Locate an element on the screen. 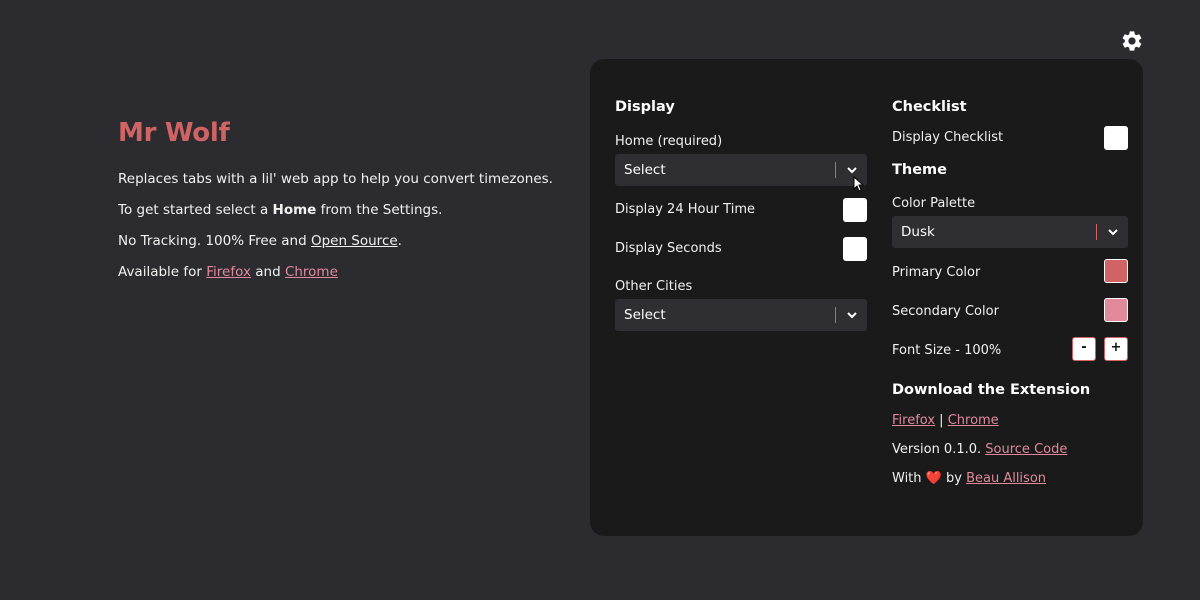 Image resolution: width=1200 pixels, height=600 pixels. secondary-color-row: Secondary Color is located at coordinates (1010, 310).